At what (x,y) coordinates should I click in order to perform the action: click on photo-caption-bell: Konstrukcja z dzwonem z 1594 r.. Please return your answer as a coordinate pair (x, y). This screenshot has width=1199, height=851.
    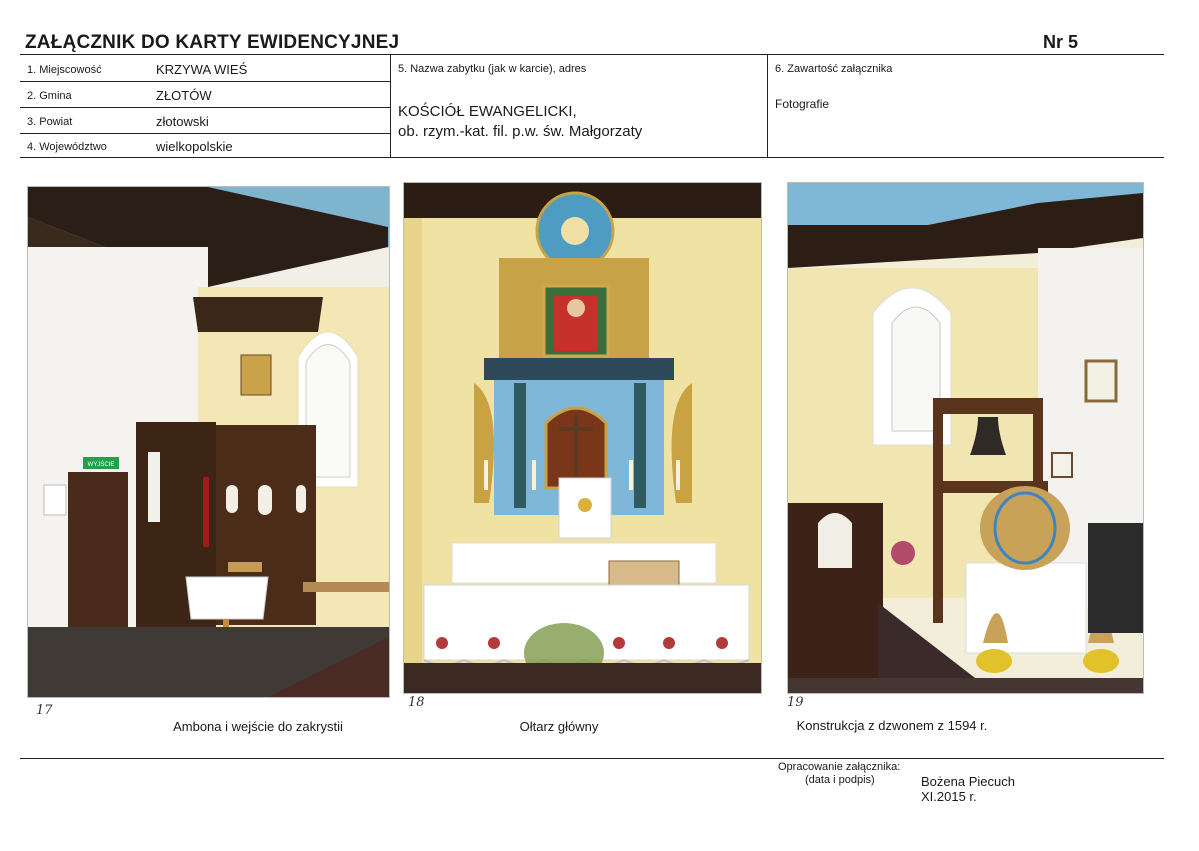
    Looking at the image, I should click on (892, 725).